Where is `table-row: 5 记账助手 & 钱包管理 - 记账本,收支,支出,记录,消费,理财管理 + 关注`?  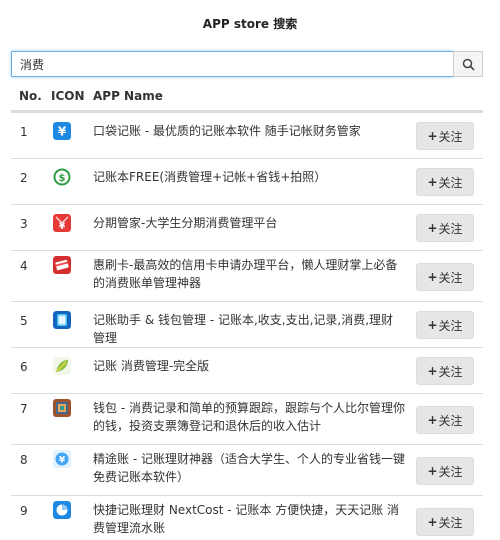 table-row: 5 记账助手 & 钱包管理 - 记账本,收支,支出,记录,消费,理财管理 + 关注 is located at coordinates (247, 324).